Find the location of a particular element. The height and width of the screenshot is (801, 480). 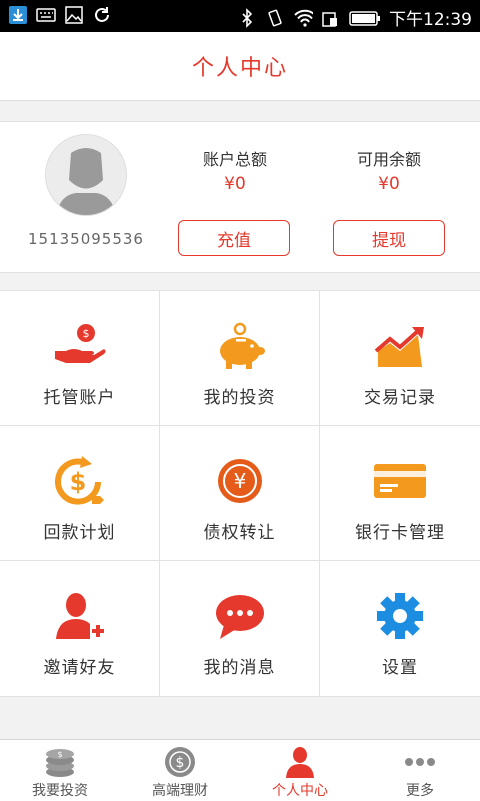

gear-icon is located at coordinates (400, 616).